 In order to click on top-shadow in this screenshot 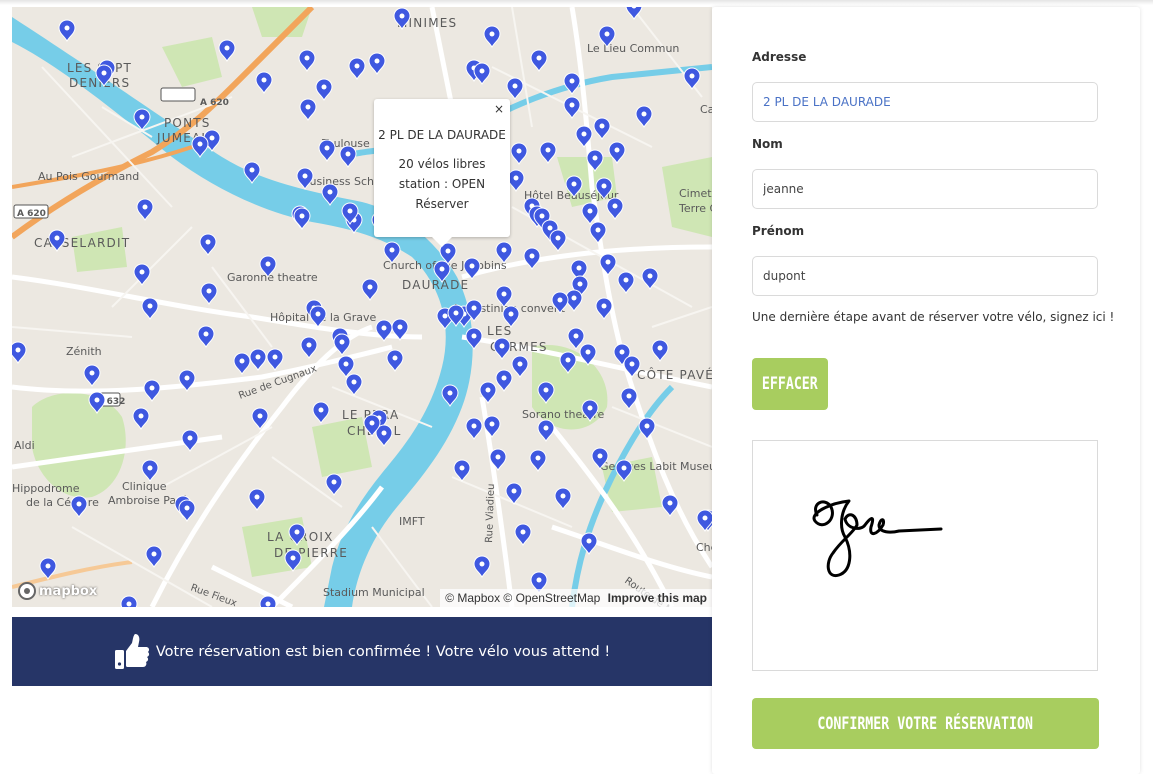, I will do `click(576, 2)`.